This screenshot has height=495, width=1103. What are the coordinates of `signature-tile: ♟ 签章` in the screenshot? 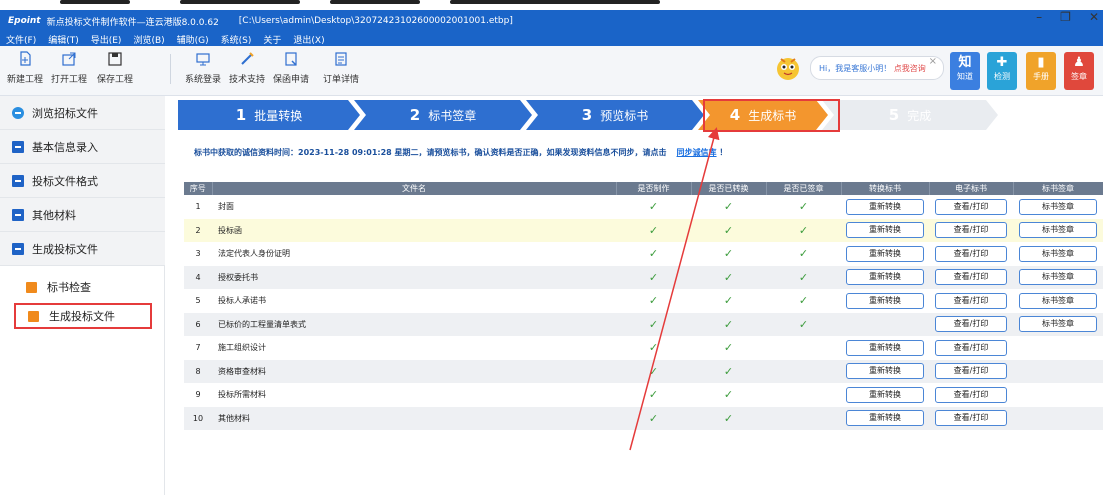 It's located at (1079, 71).